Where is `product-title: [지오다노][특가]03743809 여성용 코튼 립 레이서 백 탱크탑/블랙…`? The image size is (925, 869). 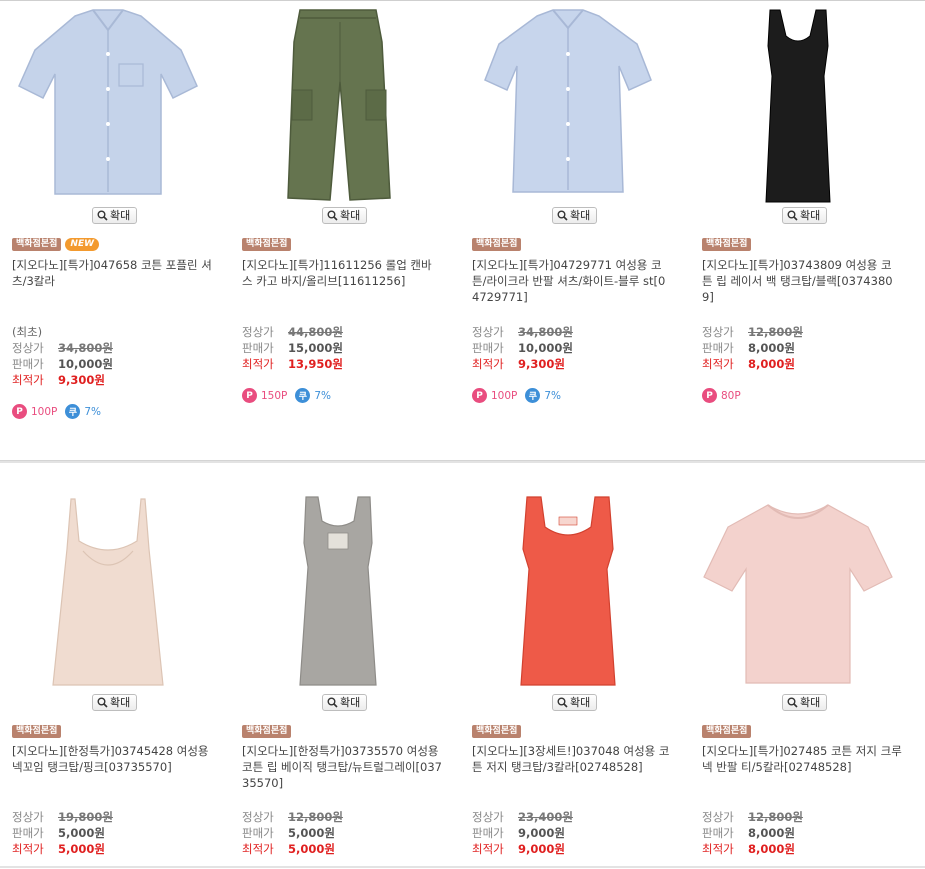 product-title: [지오다노][특가]03743809 여성용 코튼 립 레이서 백 탱크탑/블랙… is located at coordinates (802, 281).